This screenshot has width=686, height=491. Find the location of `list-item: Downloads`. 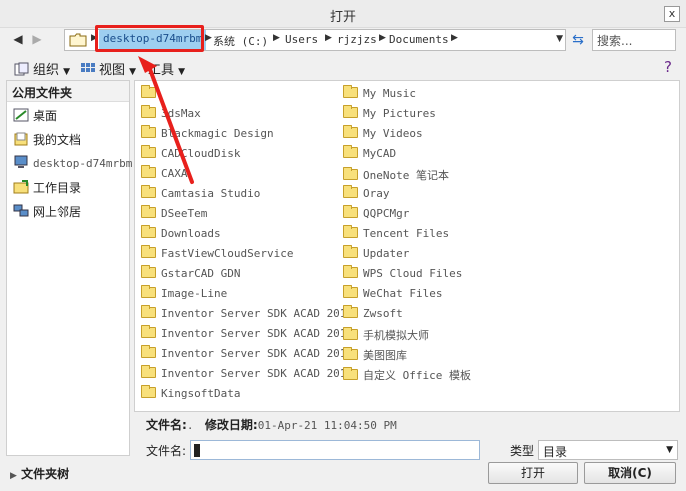

list-item: Downloads is located at coordinates (181, 235).